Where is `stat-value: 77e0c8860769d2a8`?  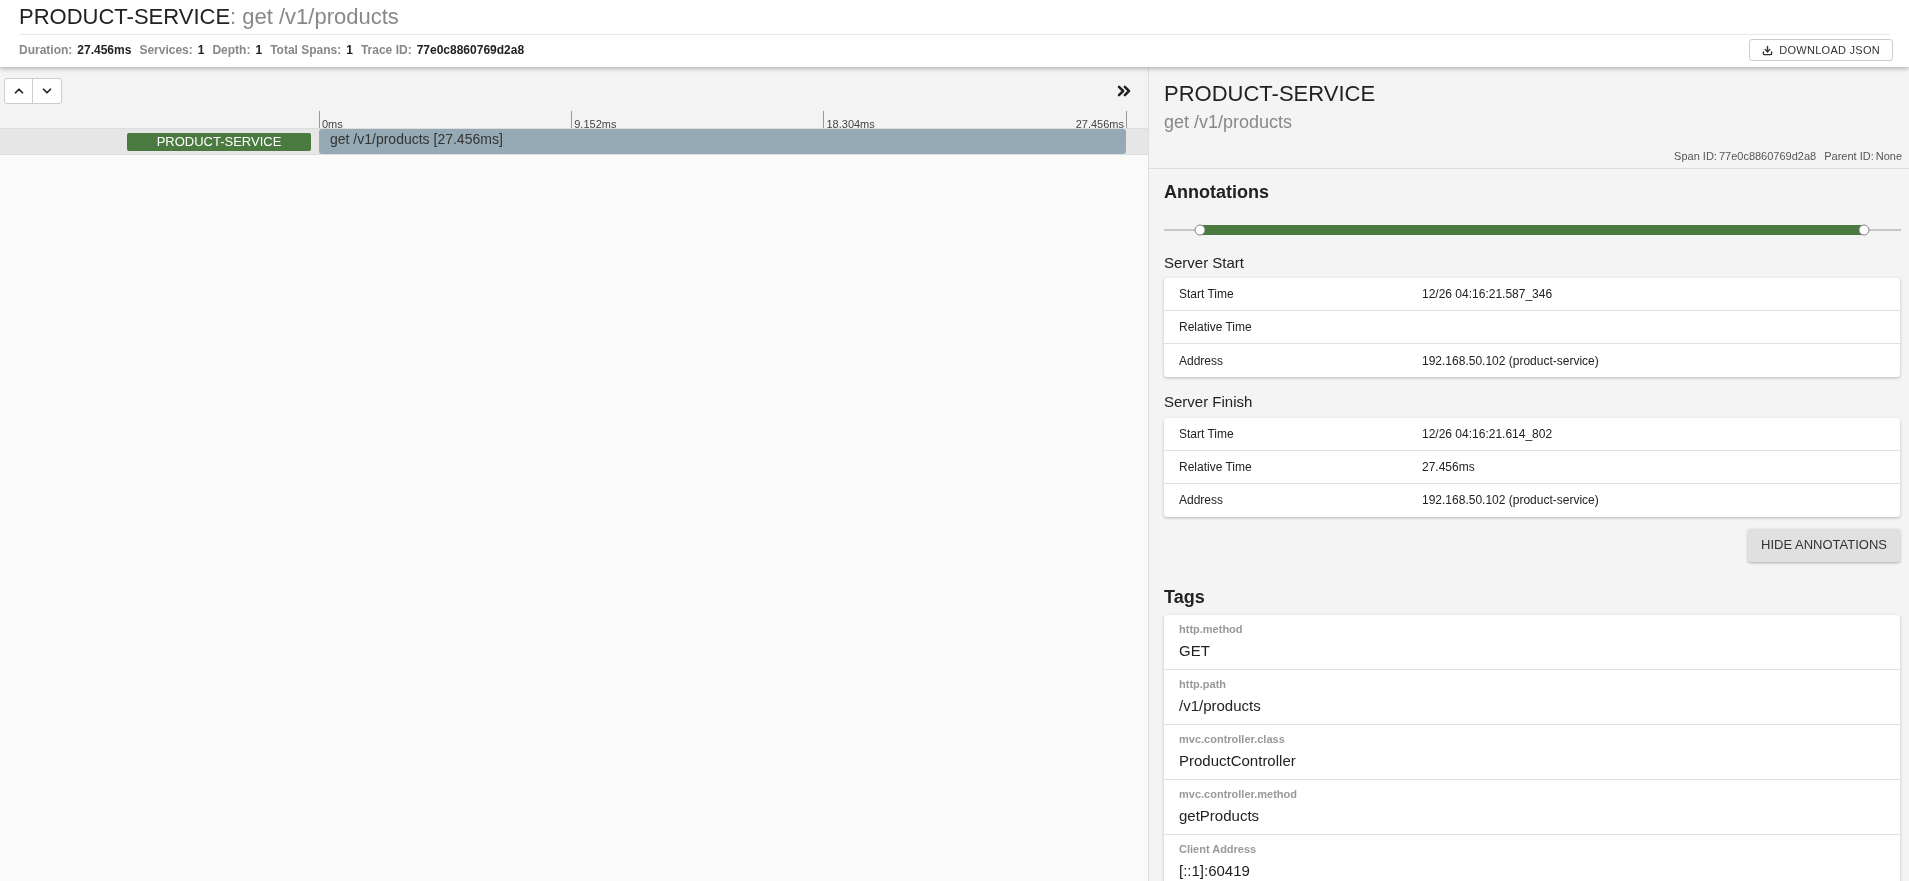
stat-value: 77e0c8860769d2a8 is located at coordinates (470, 50).